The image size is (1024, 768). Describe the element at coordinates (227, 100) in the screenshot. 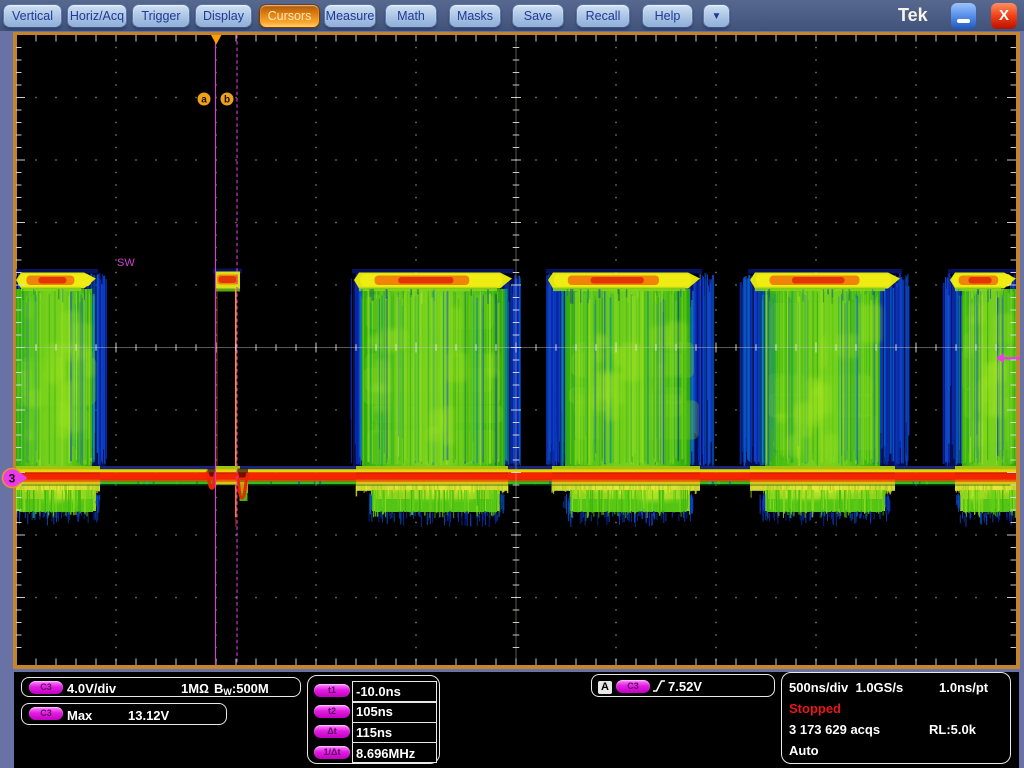

I see `svg-text: b` at that location.